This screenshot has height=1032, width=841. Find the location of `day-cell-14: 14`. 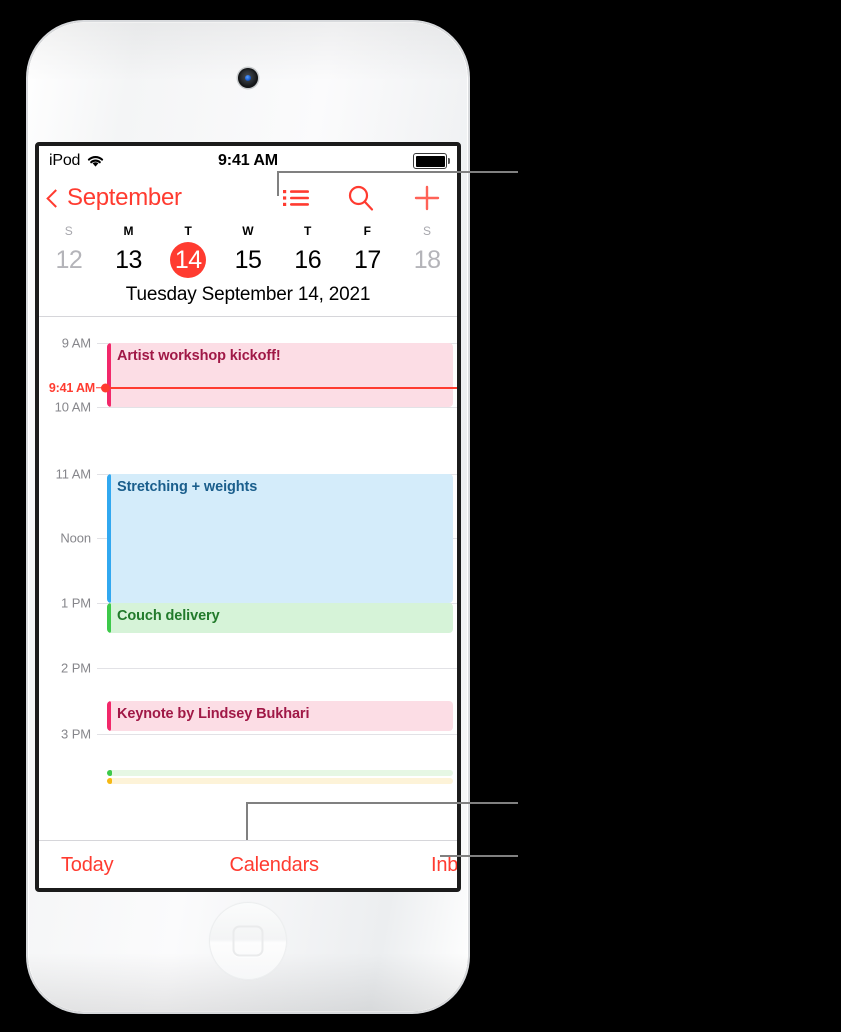

day-cell-14: 14 is located at coordinates (188, 260).